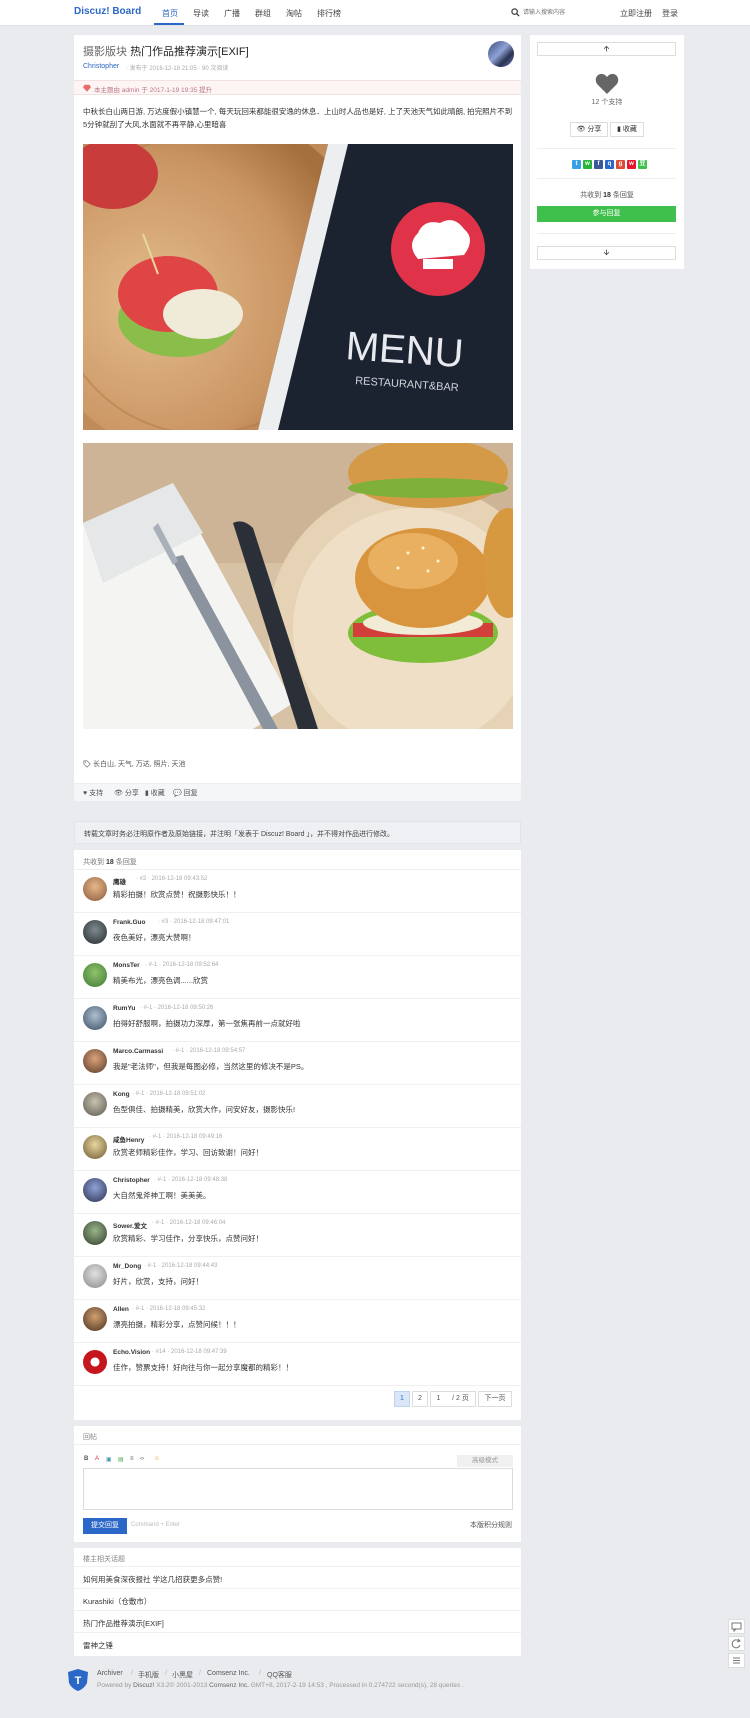 The image size is (750, 1718). What do you see at coordinates (139, 764) in the screenshot?
I see `post-tags: 长白山, 天气, 万达, 照片, 天池` at bounding box center [139, 764].